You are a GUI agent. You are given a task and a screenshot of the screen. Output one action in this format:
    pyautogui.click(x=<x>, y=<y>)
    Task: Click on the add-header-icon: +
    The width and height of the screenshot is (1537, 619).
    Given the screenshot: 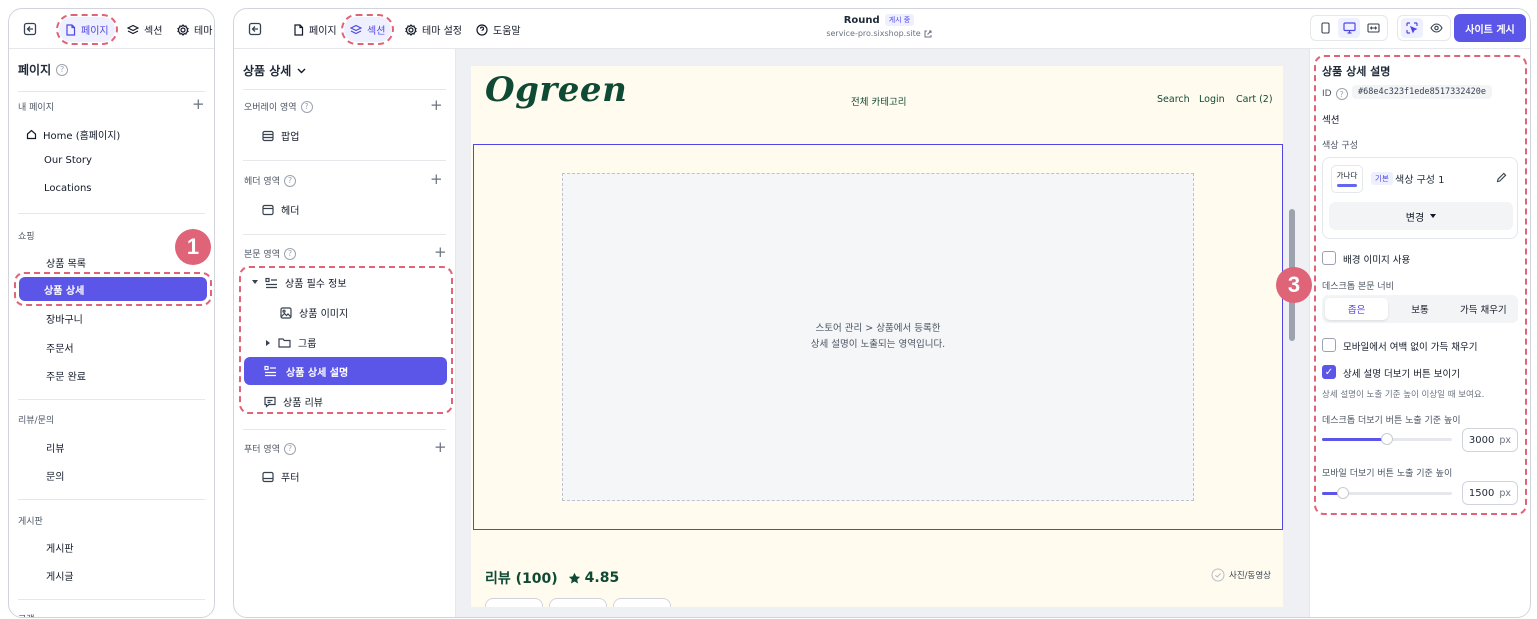 What is the action you would take?
    pyautogui.click(x=436, y=179)
    